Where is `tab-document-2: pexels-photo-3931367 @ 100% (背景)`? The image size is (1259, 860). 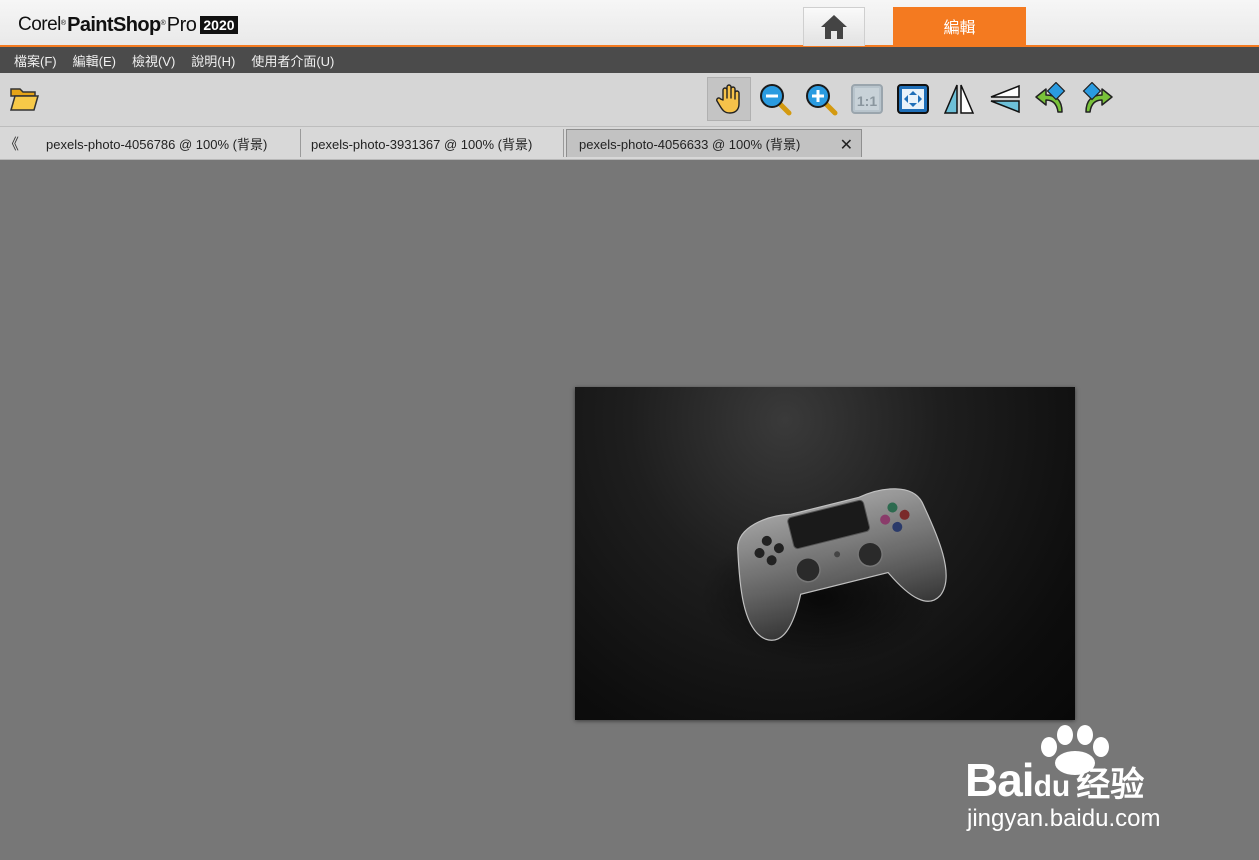 tab-document-2: pexels-photo-3931367 @ 100% (背景) is located at coordinates (431, 143).